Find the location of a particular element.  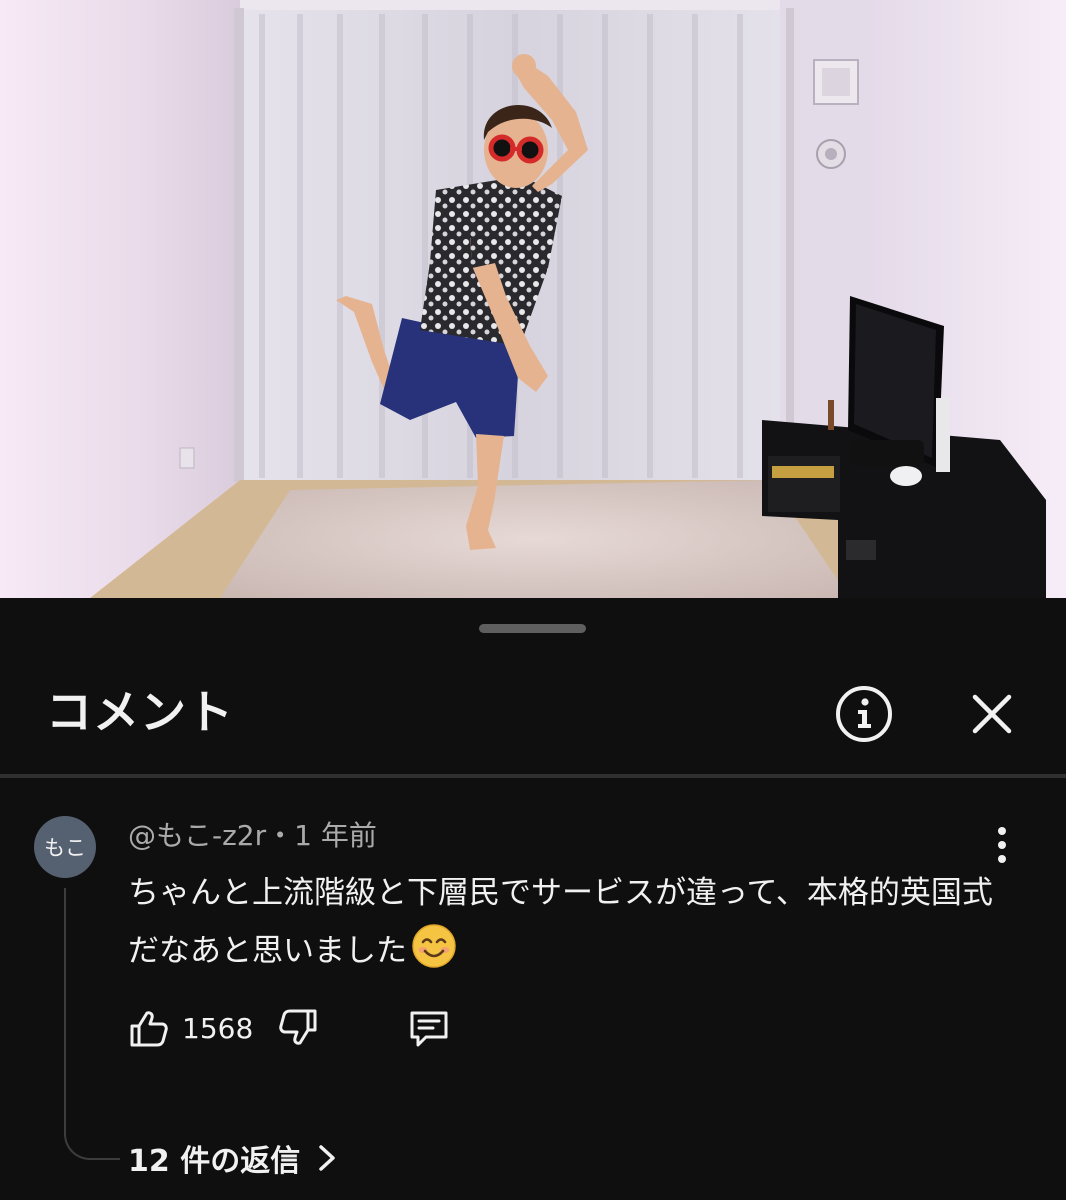

close-x-icon is located at coordinates (992, 714).